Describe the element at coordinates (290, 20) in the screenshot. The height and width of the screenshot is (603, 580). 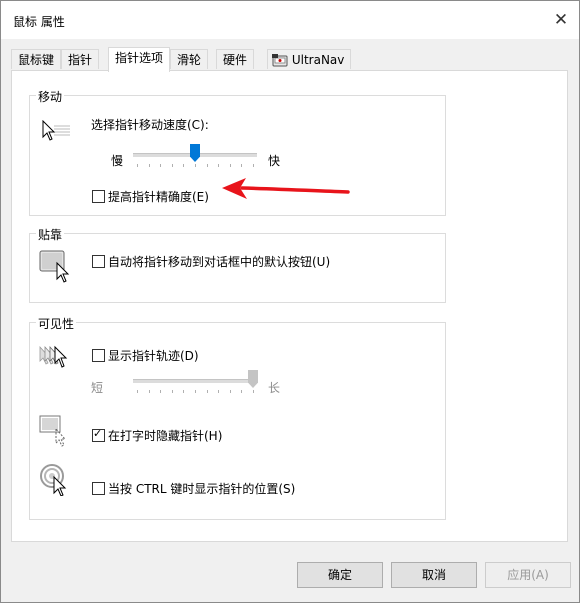
I see `title-bar: 鼠标 属性 ✕` at that location.